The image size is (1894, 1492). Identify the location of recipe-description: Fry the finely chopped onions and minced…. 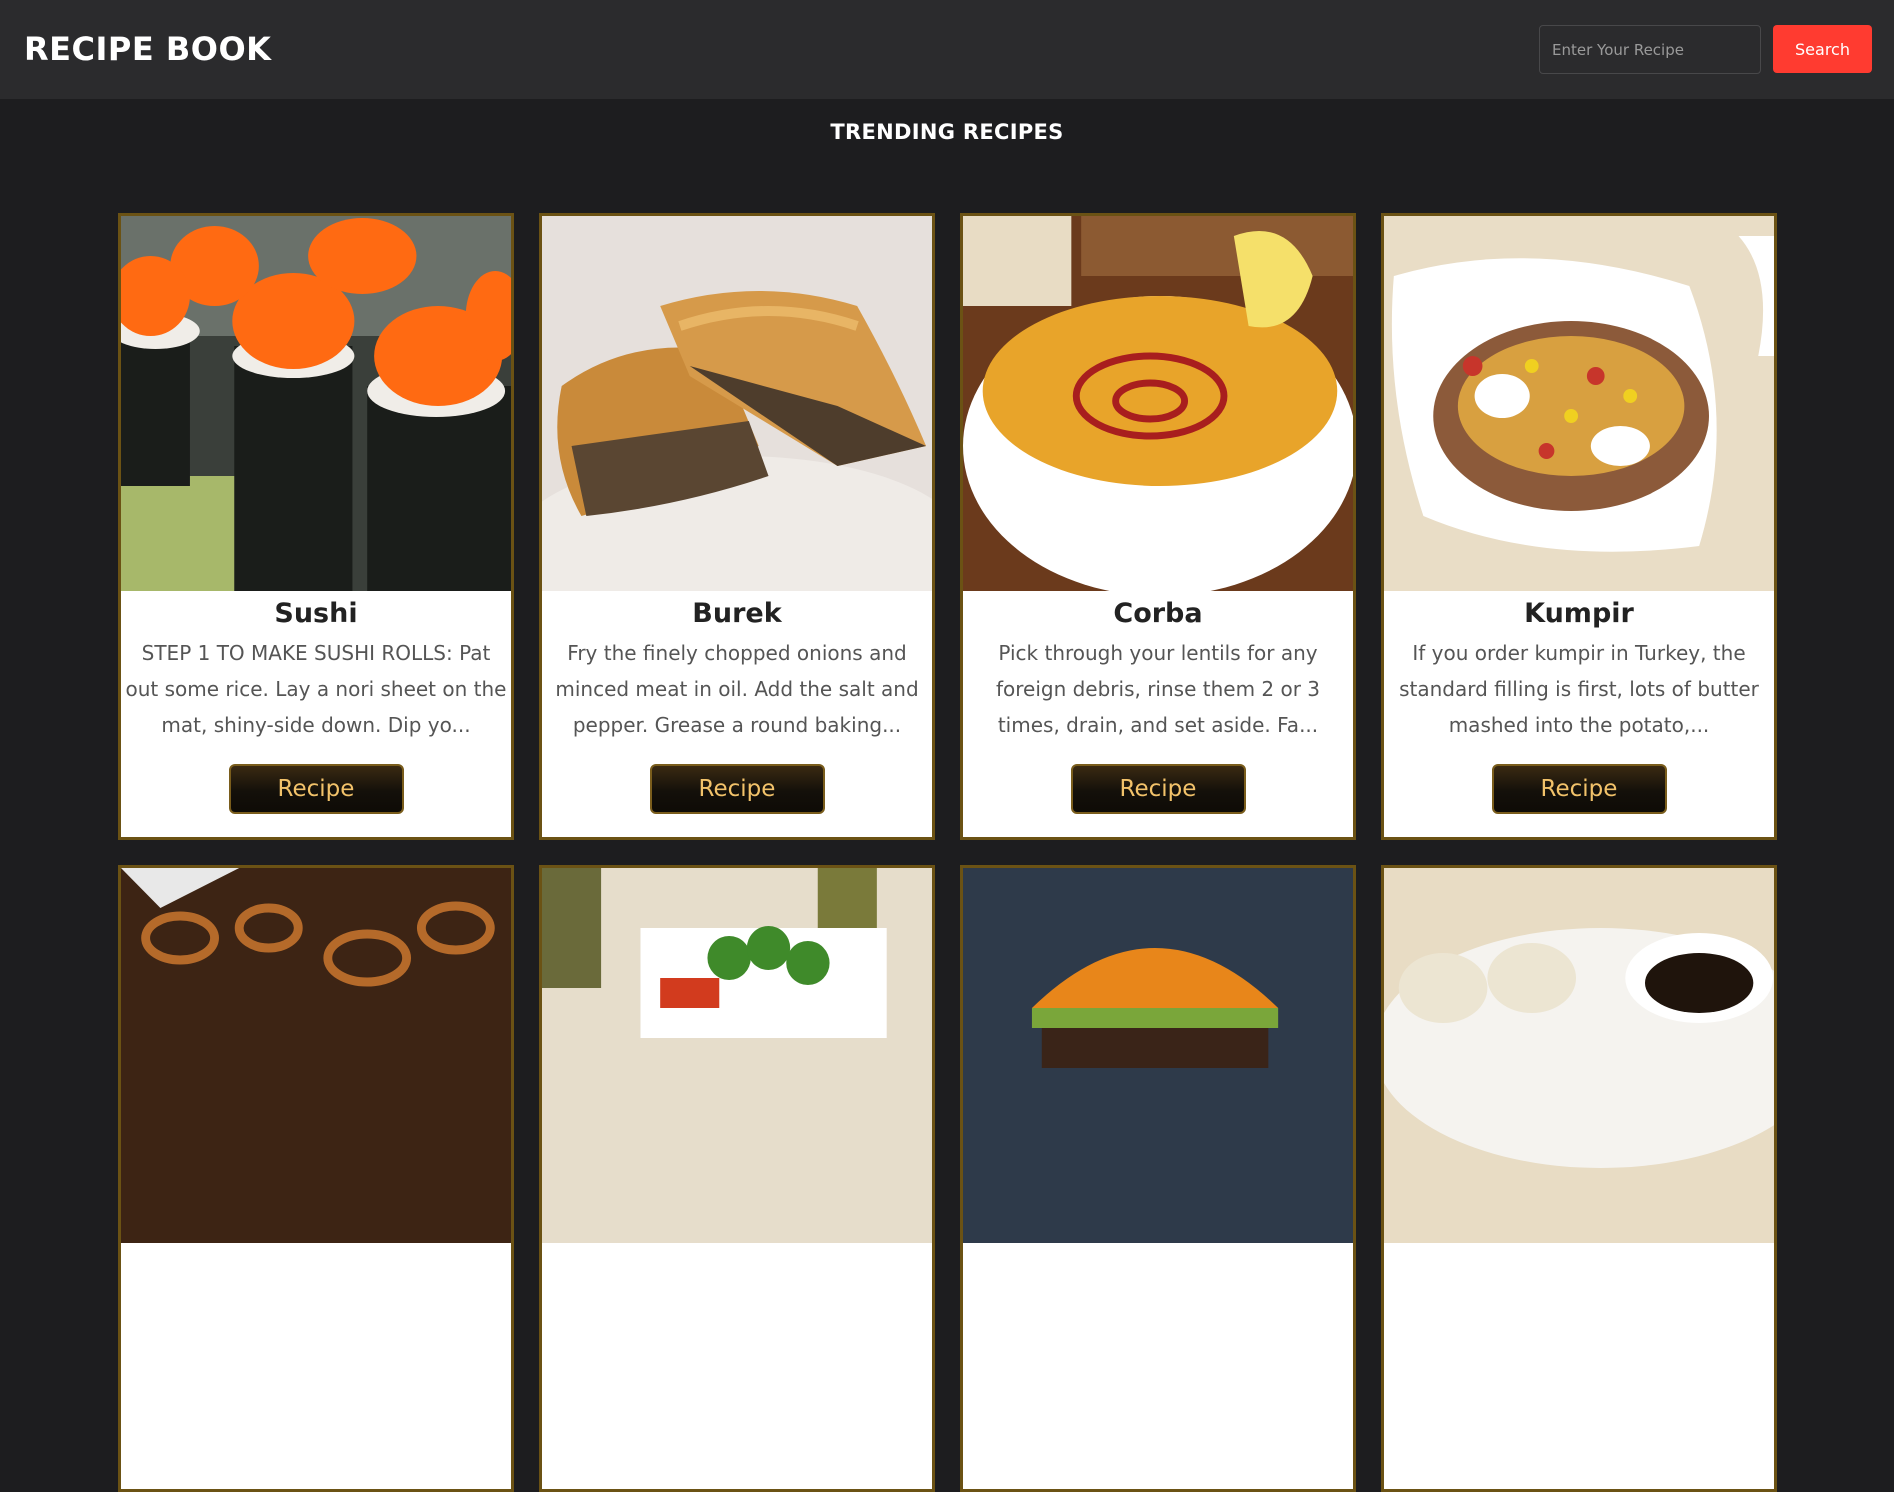
(737, 689).